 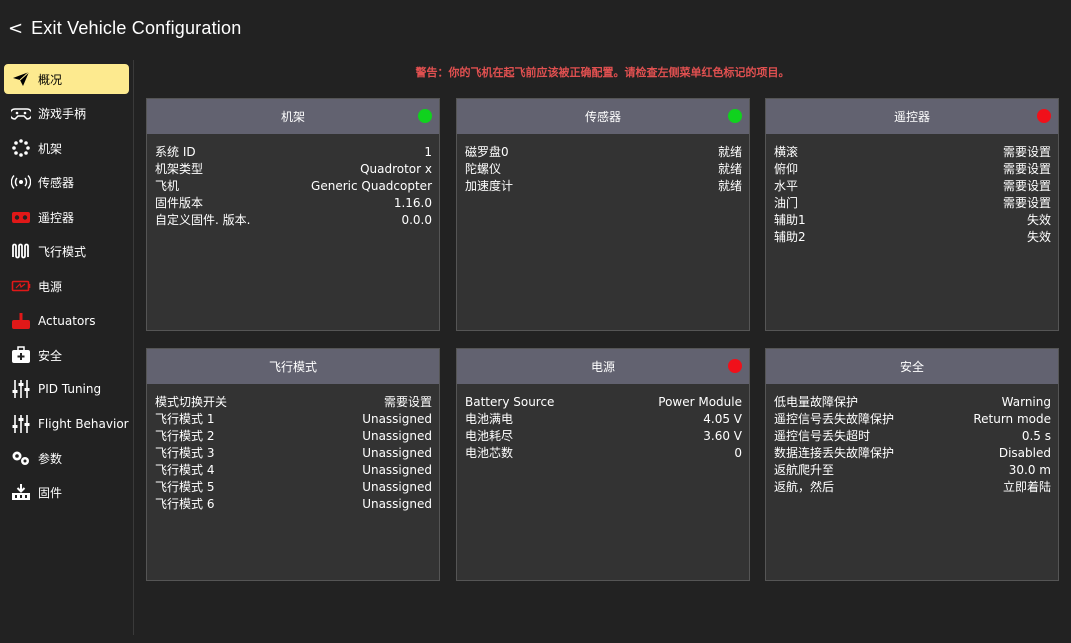 What do you see at coordinates (790, 220) in the screenshot?
I see `row-label: 辅助1` at bounding box center [790, 220].